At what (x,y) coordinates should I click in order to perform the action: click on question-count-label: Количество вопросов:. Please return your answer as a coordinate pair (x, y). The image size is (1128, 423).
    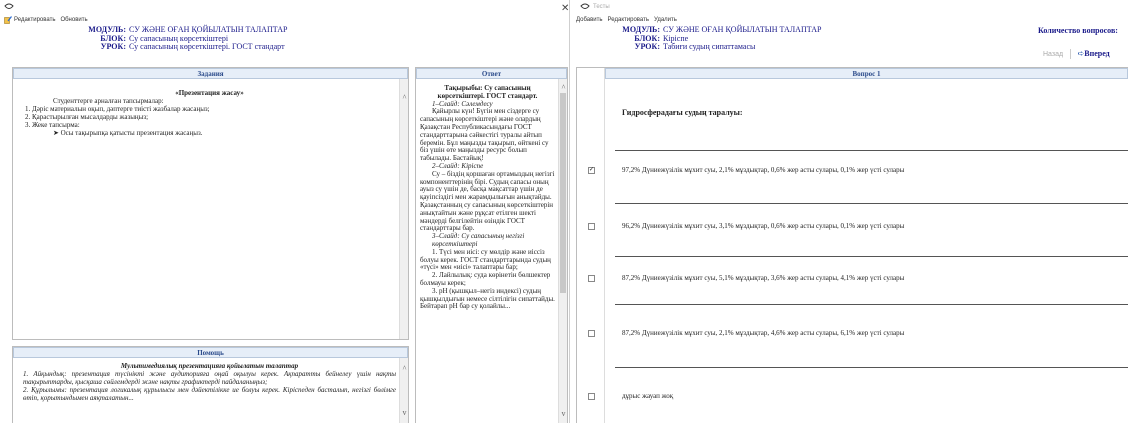
    Looking at the image, I should click on (1078, 30).